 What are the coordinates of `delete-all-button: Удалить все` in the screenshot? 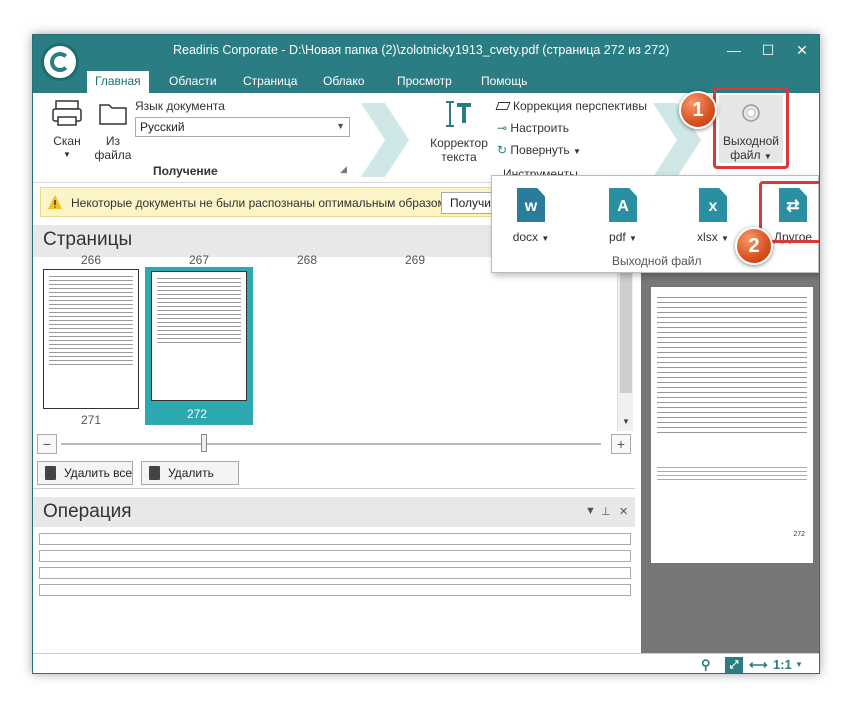 It's located at (85, 473).